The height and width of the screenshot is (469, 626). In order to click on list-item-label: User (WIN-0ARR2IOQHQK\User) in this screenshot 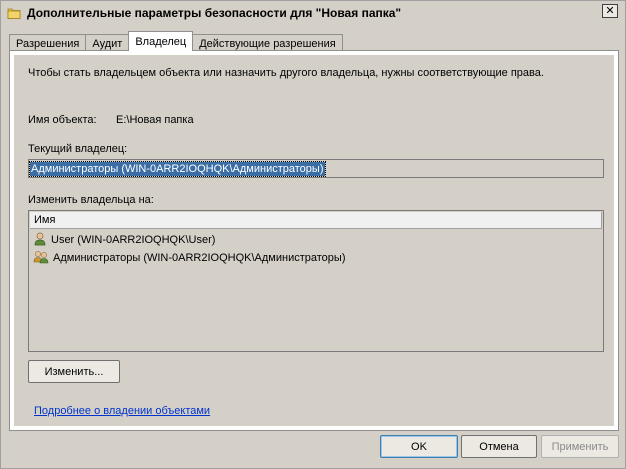, I will do `click(133, 240)`.